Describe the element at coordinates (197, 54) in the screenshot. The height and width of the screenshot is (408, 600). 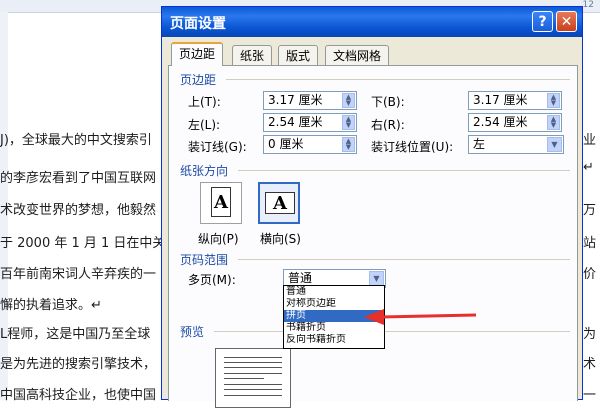
I see `tab-margins: 页边距` at that location.